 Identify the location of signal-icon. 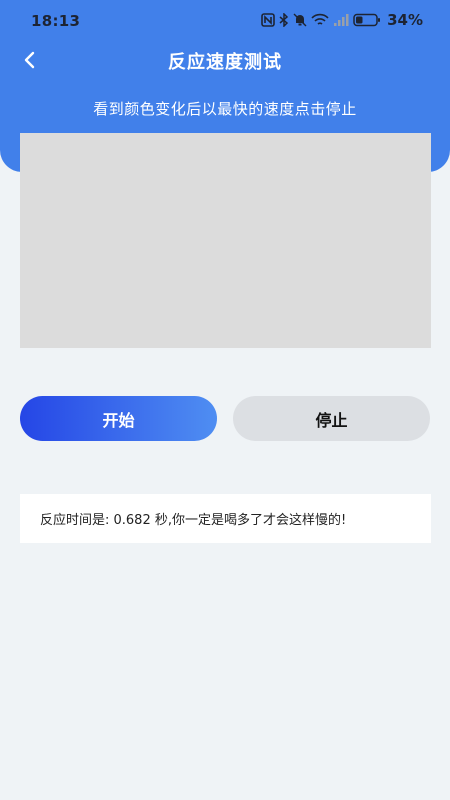
(341, 20).